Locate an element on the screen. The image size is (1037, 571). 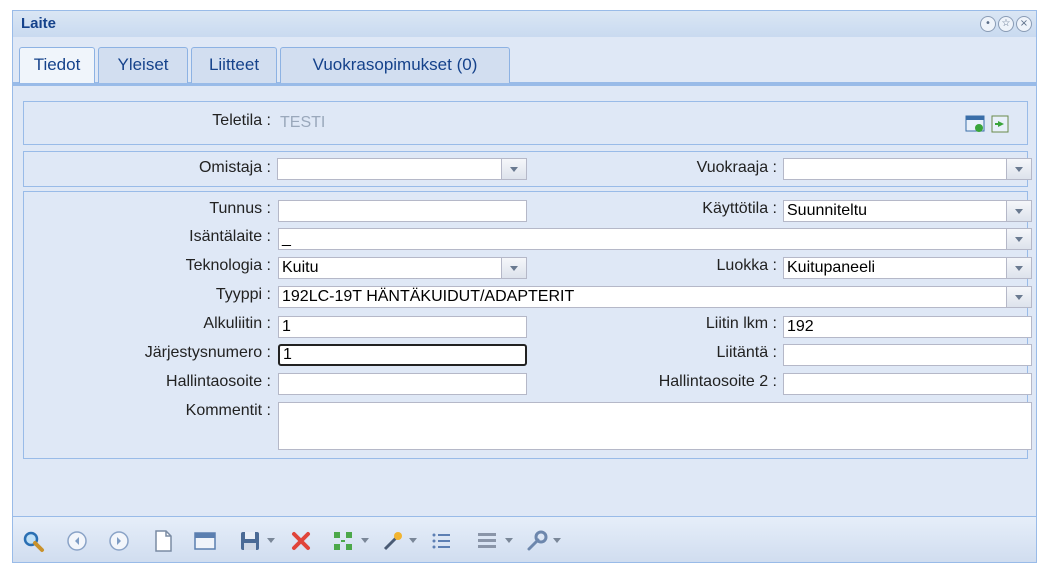
liitin-lkm-field: 192 is located at coordinates (907, 327).